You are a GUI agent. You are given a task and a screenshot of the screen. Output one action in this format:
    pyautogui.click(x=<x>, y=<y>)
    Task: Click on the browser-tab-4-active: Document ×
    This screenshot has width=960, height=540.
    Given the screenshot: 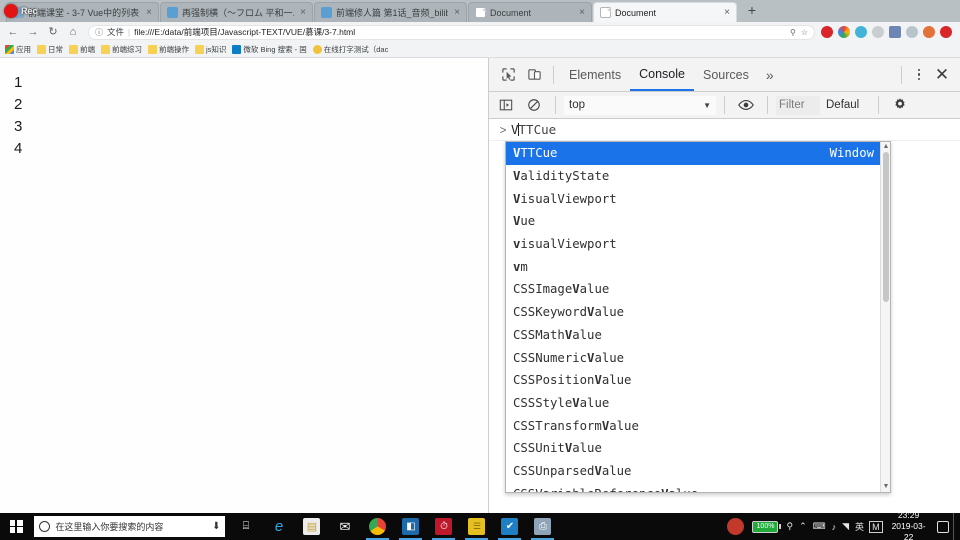 What is the action you would take?
    pyautogui.click(x=665, y=12)
    